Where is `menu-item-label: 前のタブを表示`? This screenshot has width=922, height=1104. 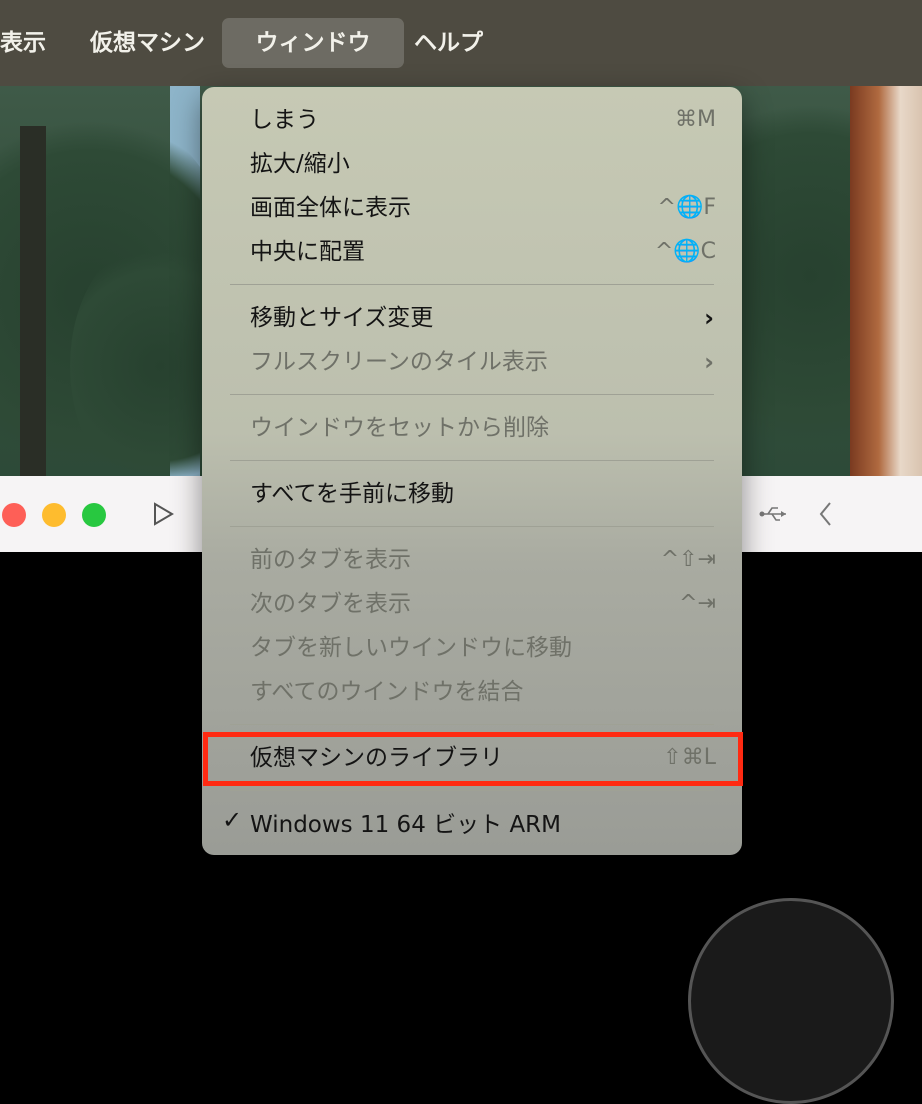
menu-item-label: 前のタブを表示 is located at coordinates (330, 560).